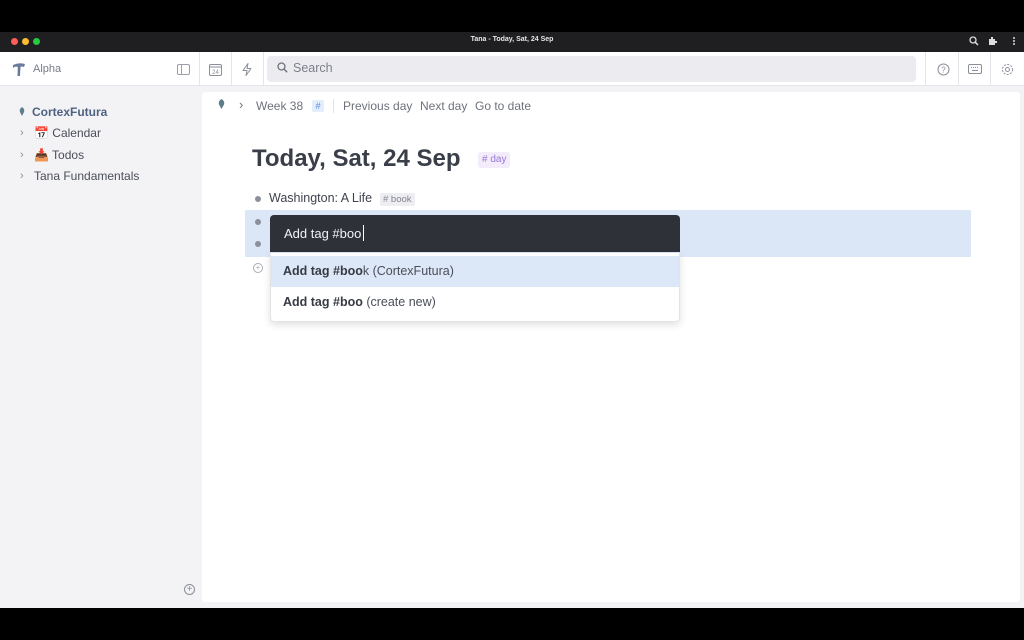  I want to click on sidebar-item-tana-fundamentals: › Tana Fundamentals, so click(100, 176).